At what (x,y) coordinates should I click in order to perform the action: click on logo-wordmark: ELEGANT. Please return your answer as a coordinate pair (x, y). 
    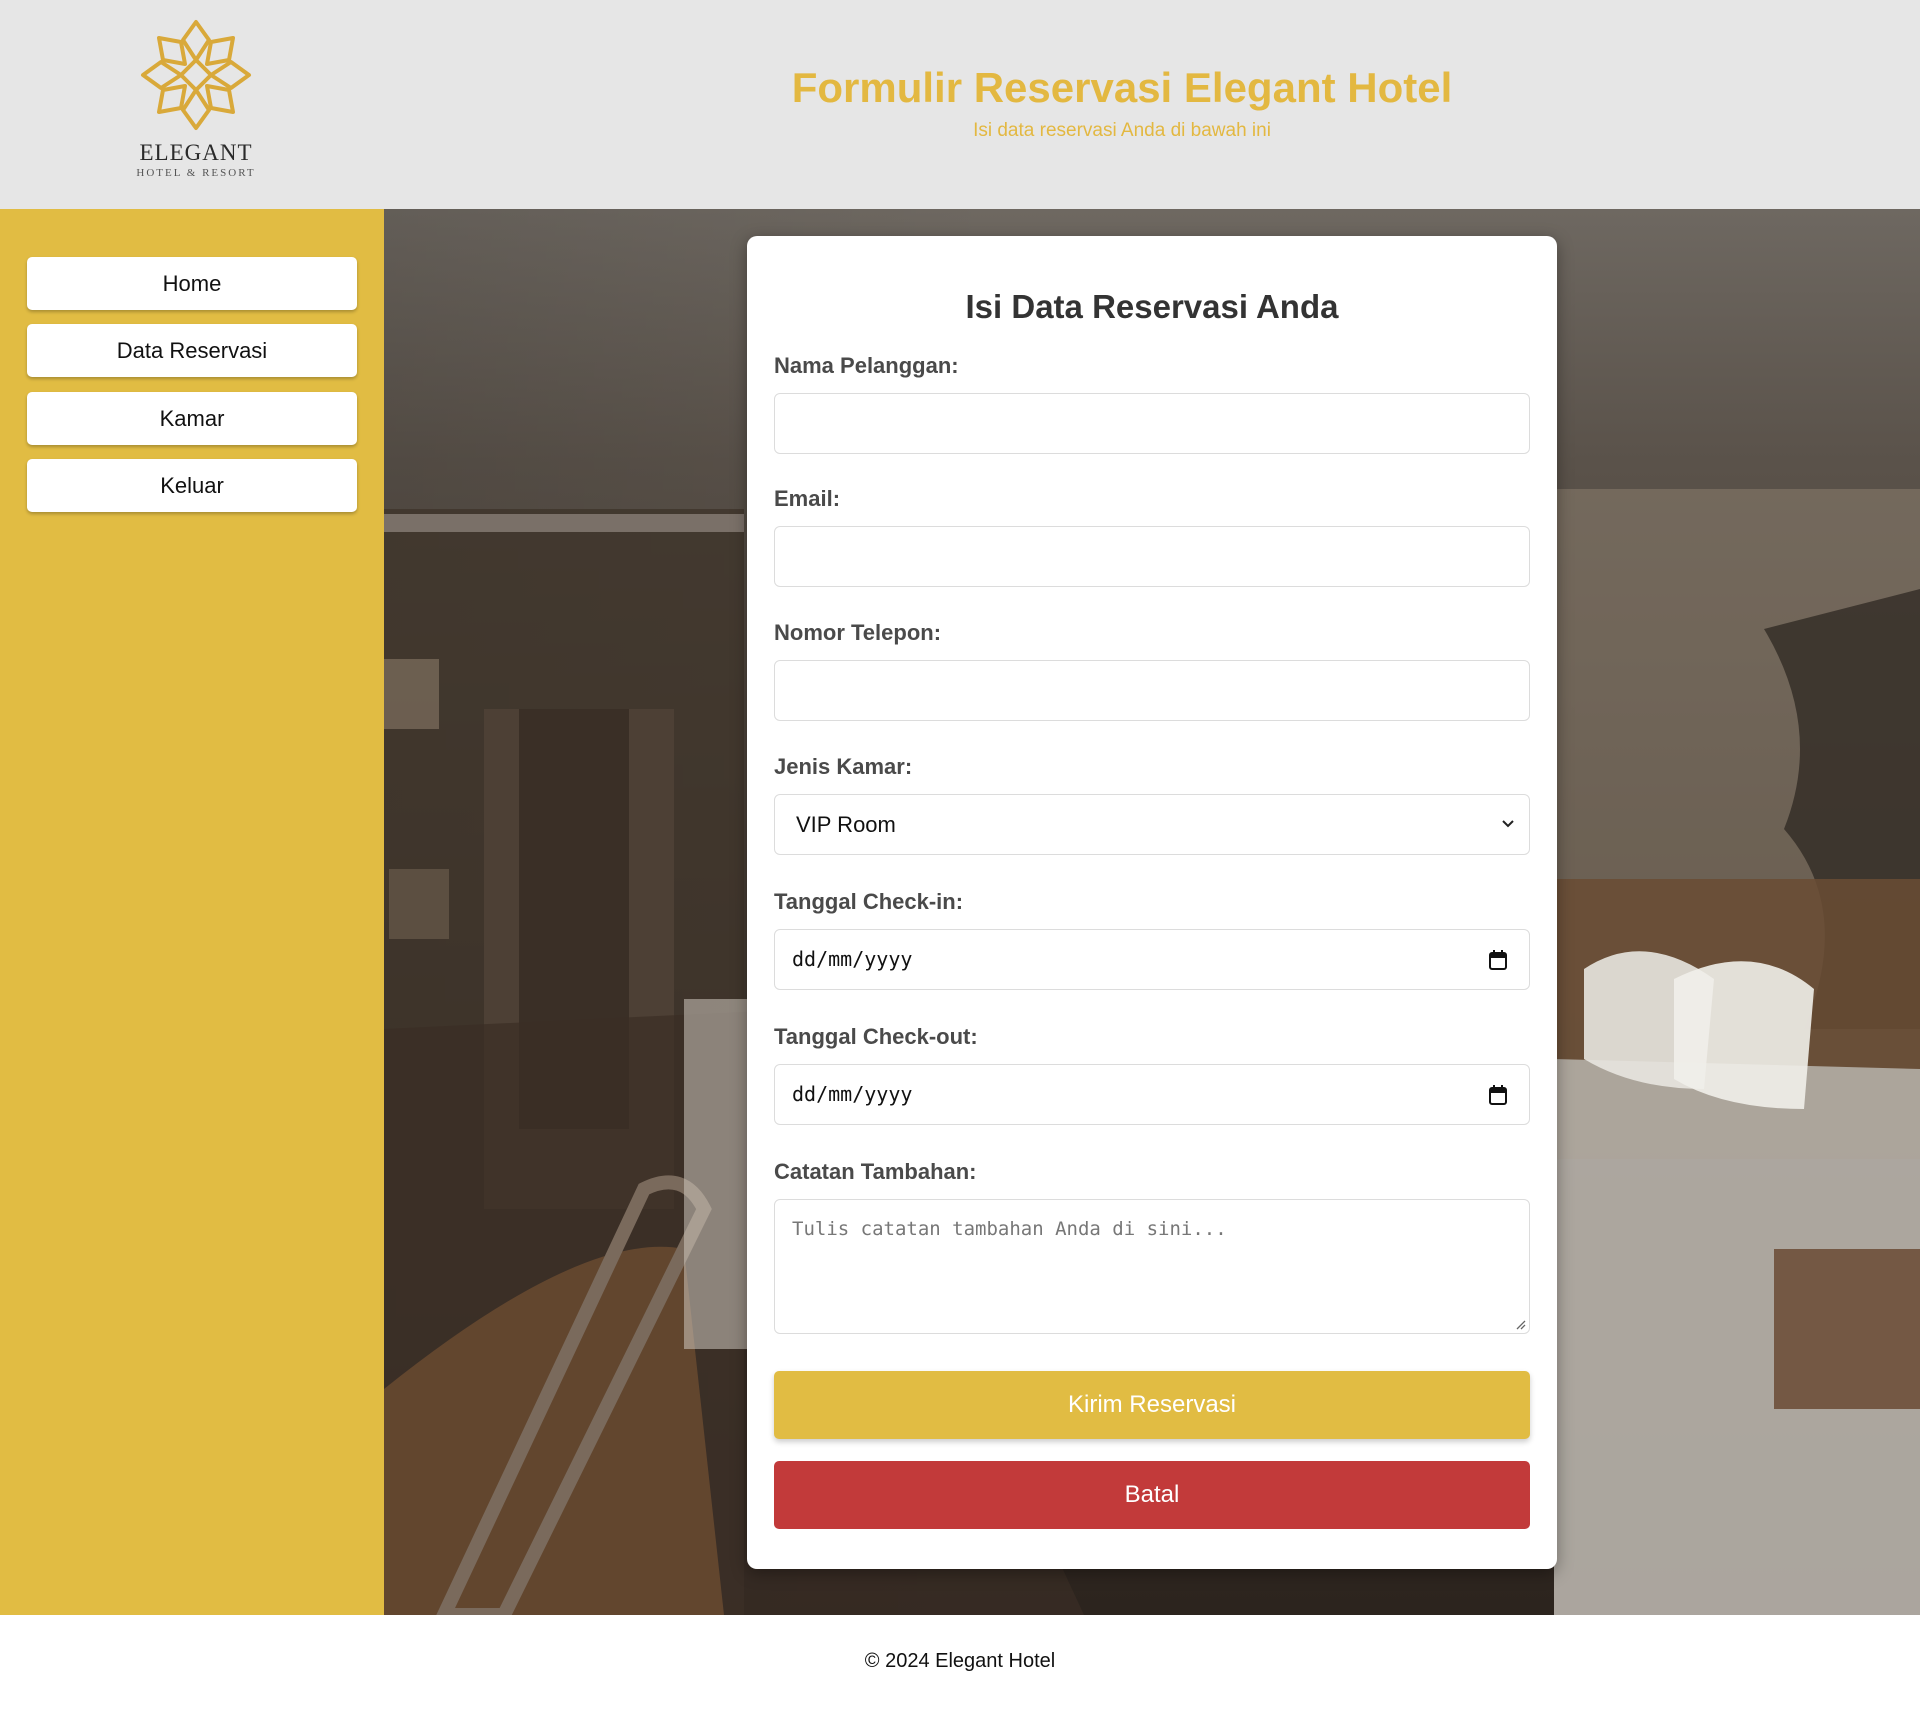
    Looking at the image, I should click on (196, 152).